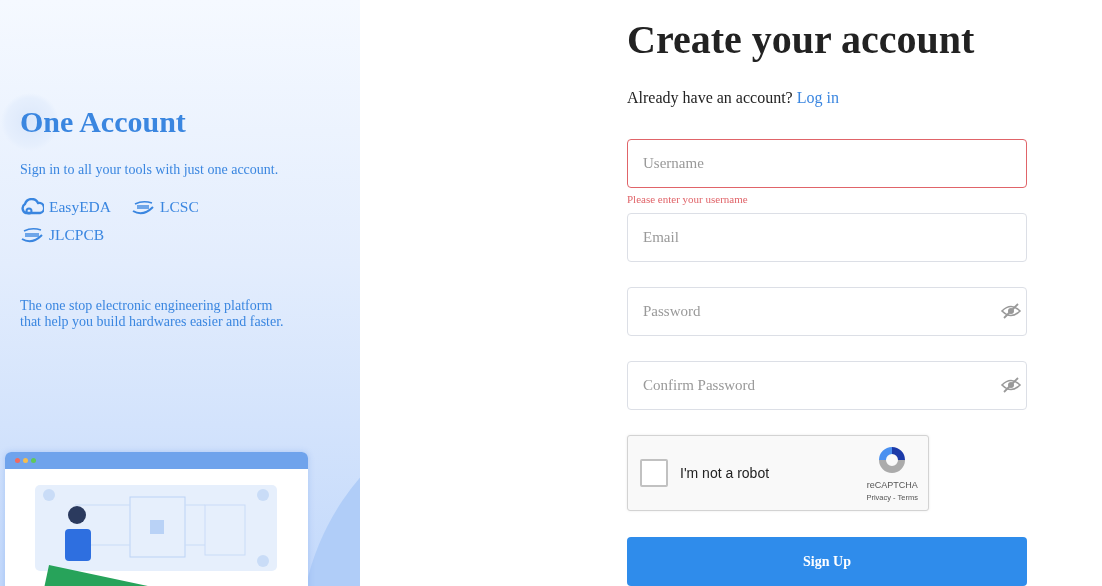  What do you see at coordinates (827, 311) in the screenshot?
I see `password-field: Password` at bounding box center [827, 311].